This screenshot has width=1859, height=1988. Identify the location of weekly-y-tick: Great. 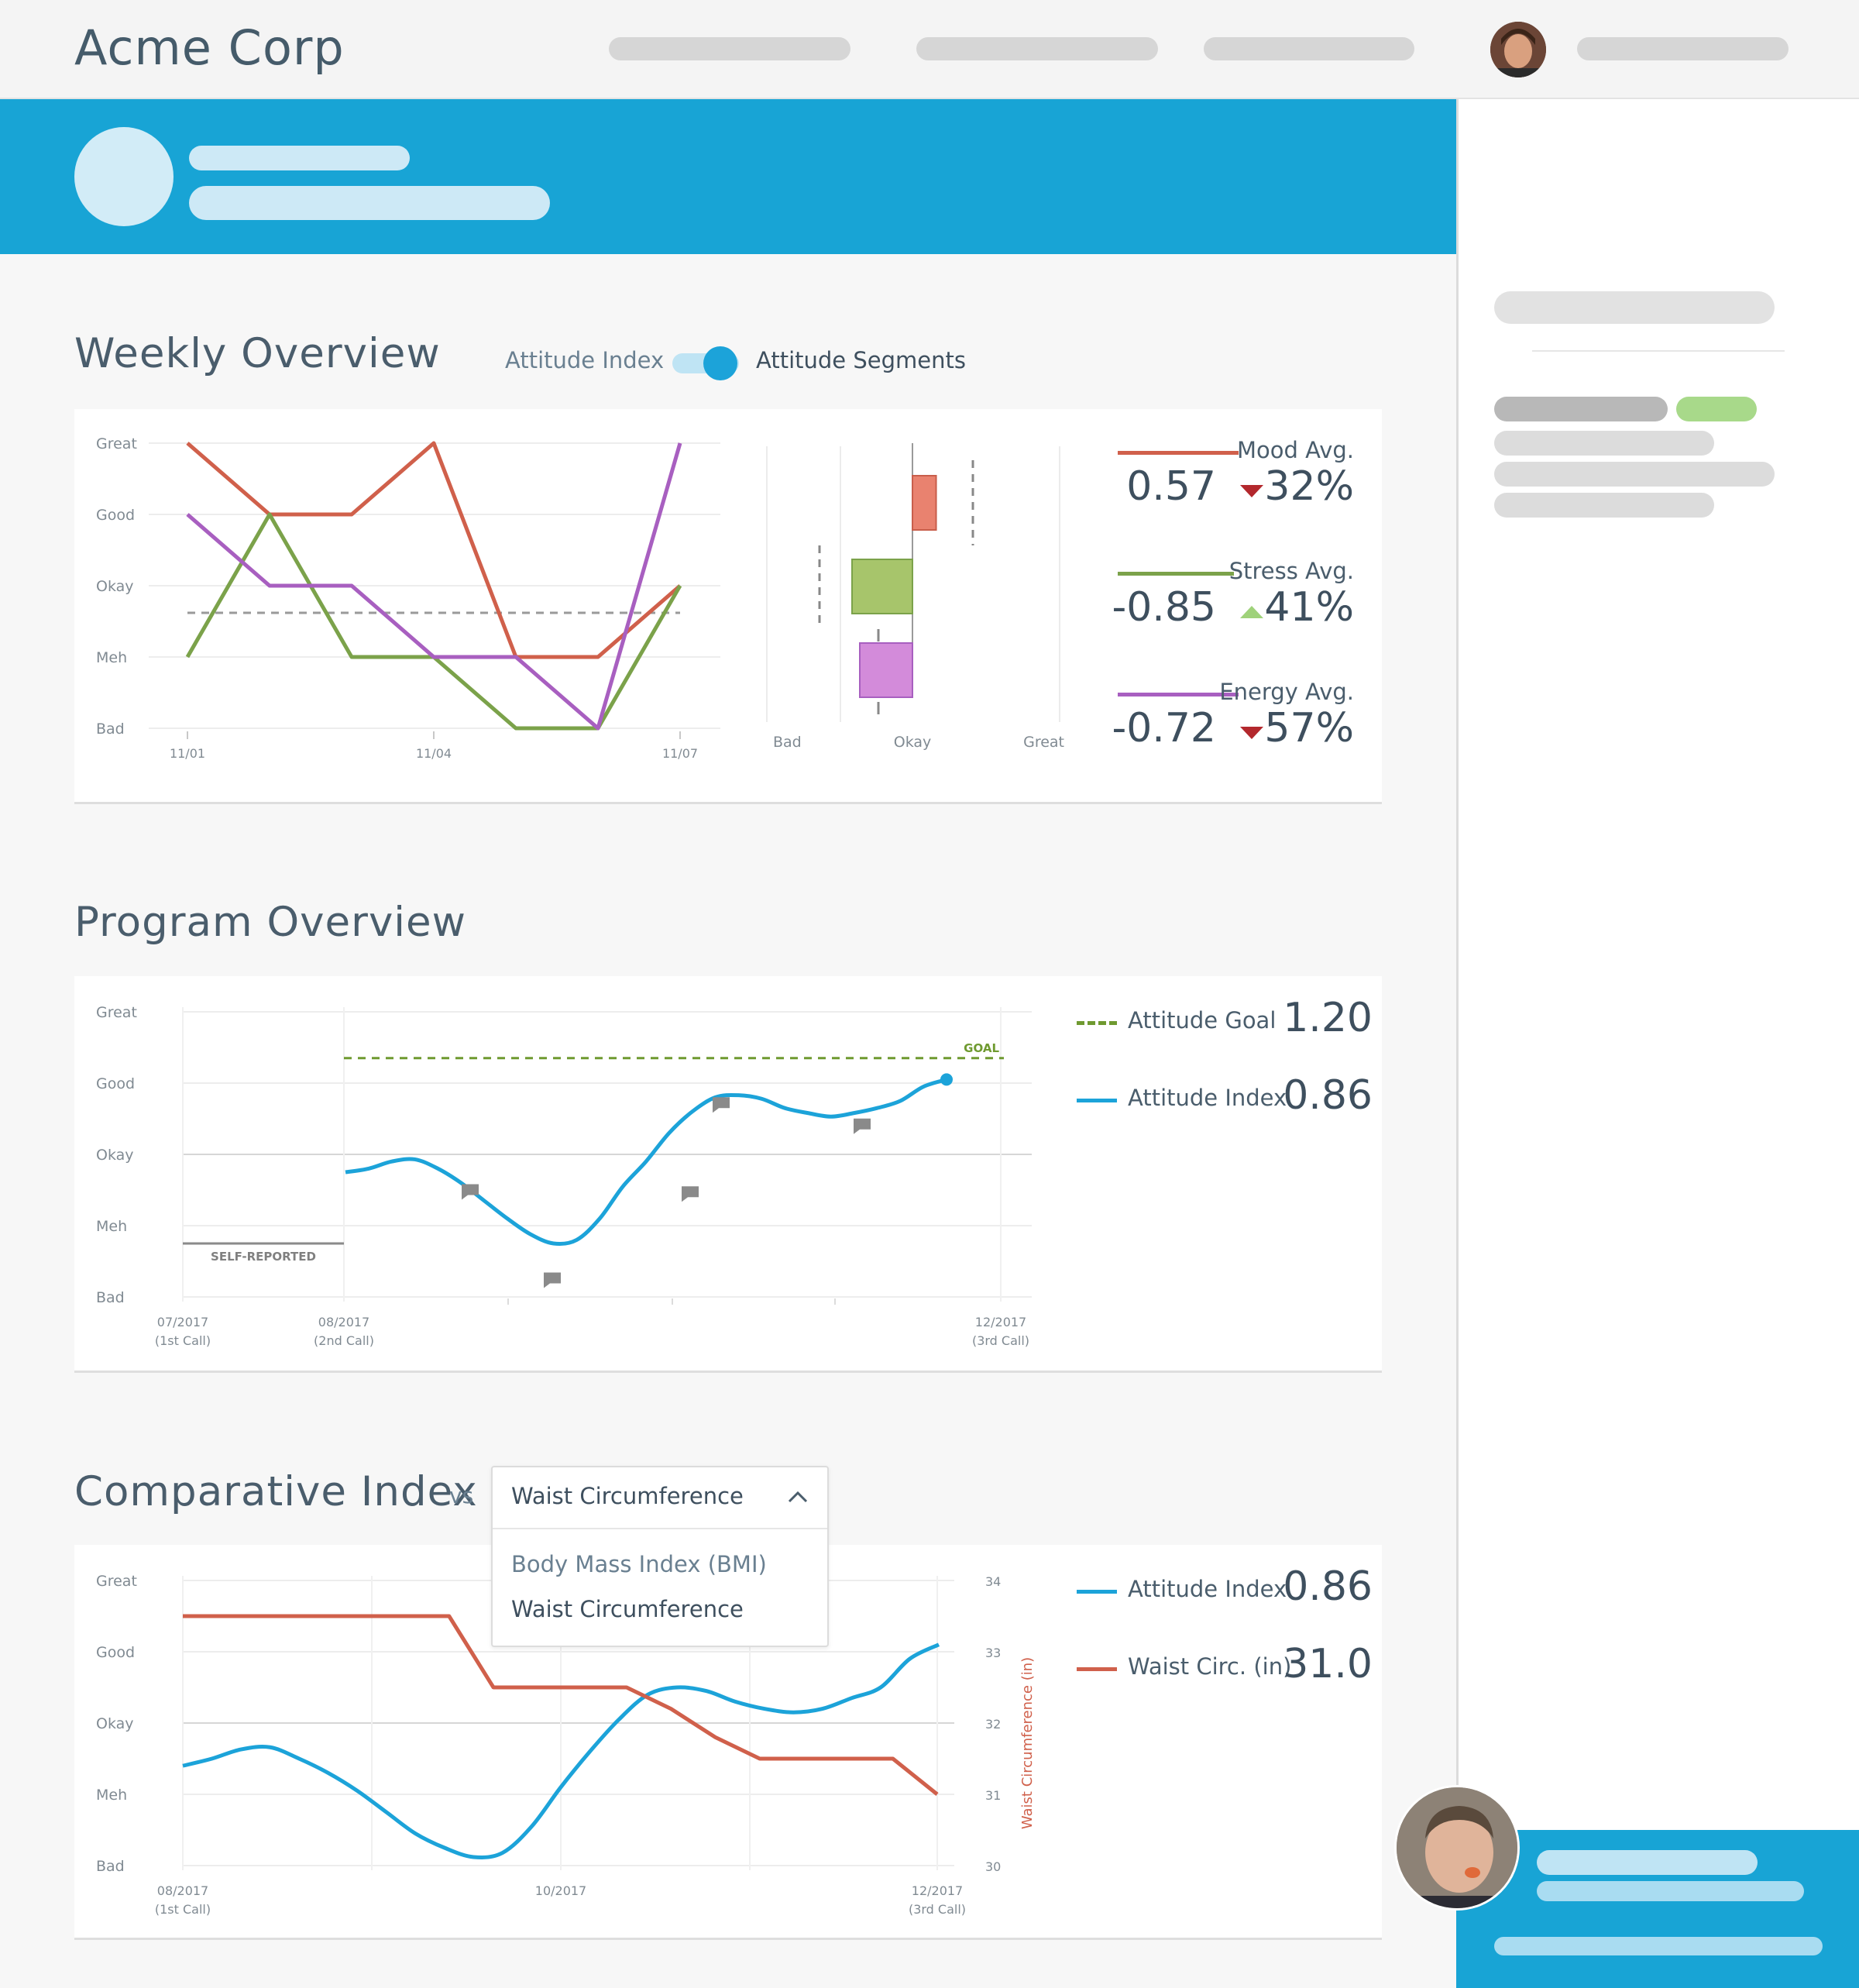
(116, 443).